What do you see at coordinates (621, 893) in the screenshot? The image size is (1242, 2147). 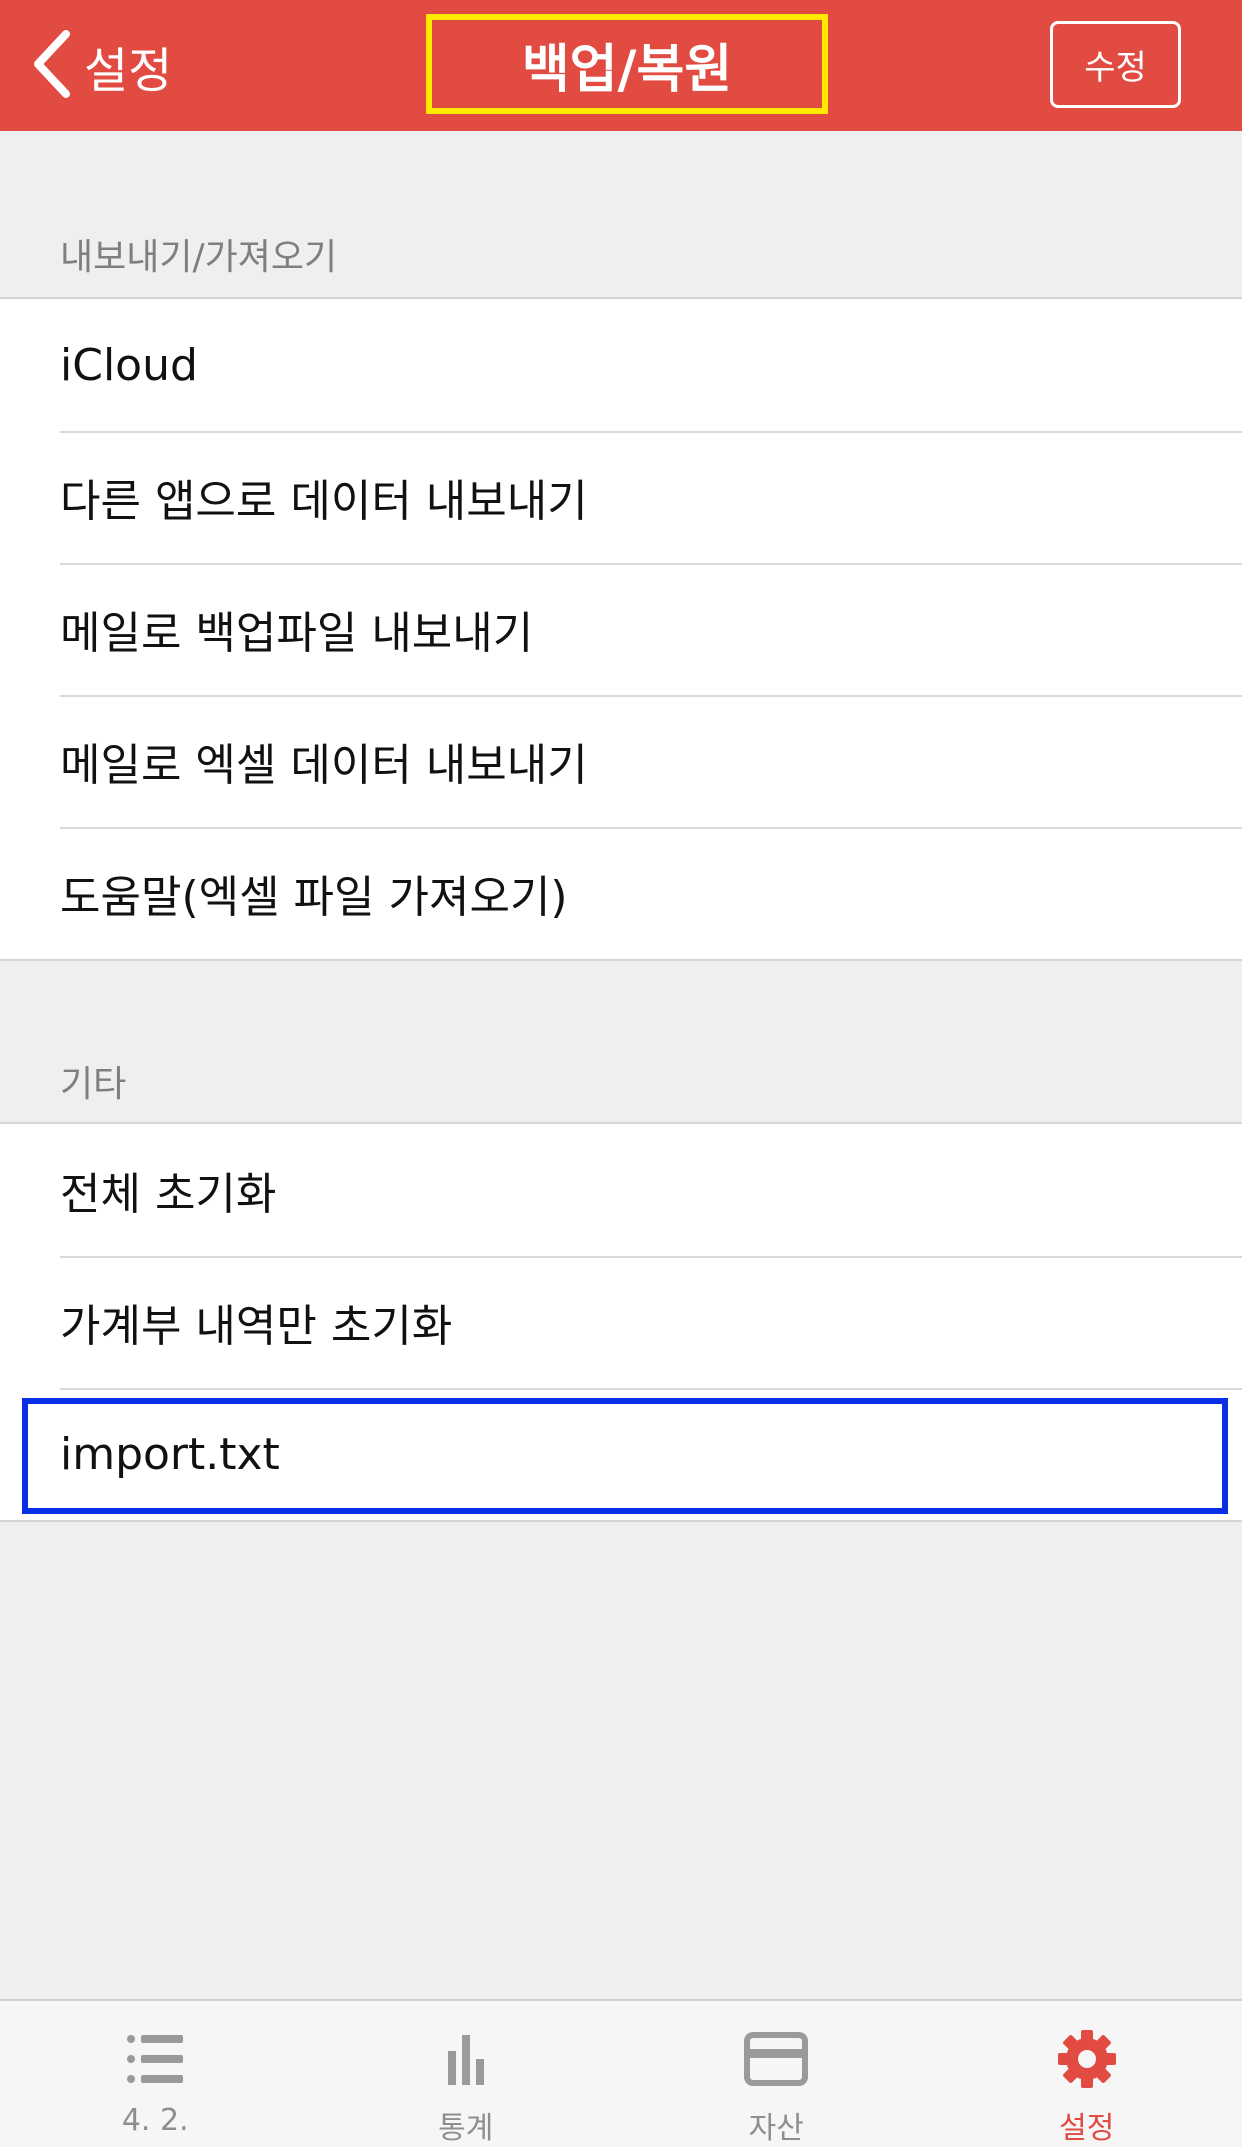 I see `list-item-help-excel-import: 도움말(엑셀 파일 가져오기)` at bounding box center [621, 893].